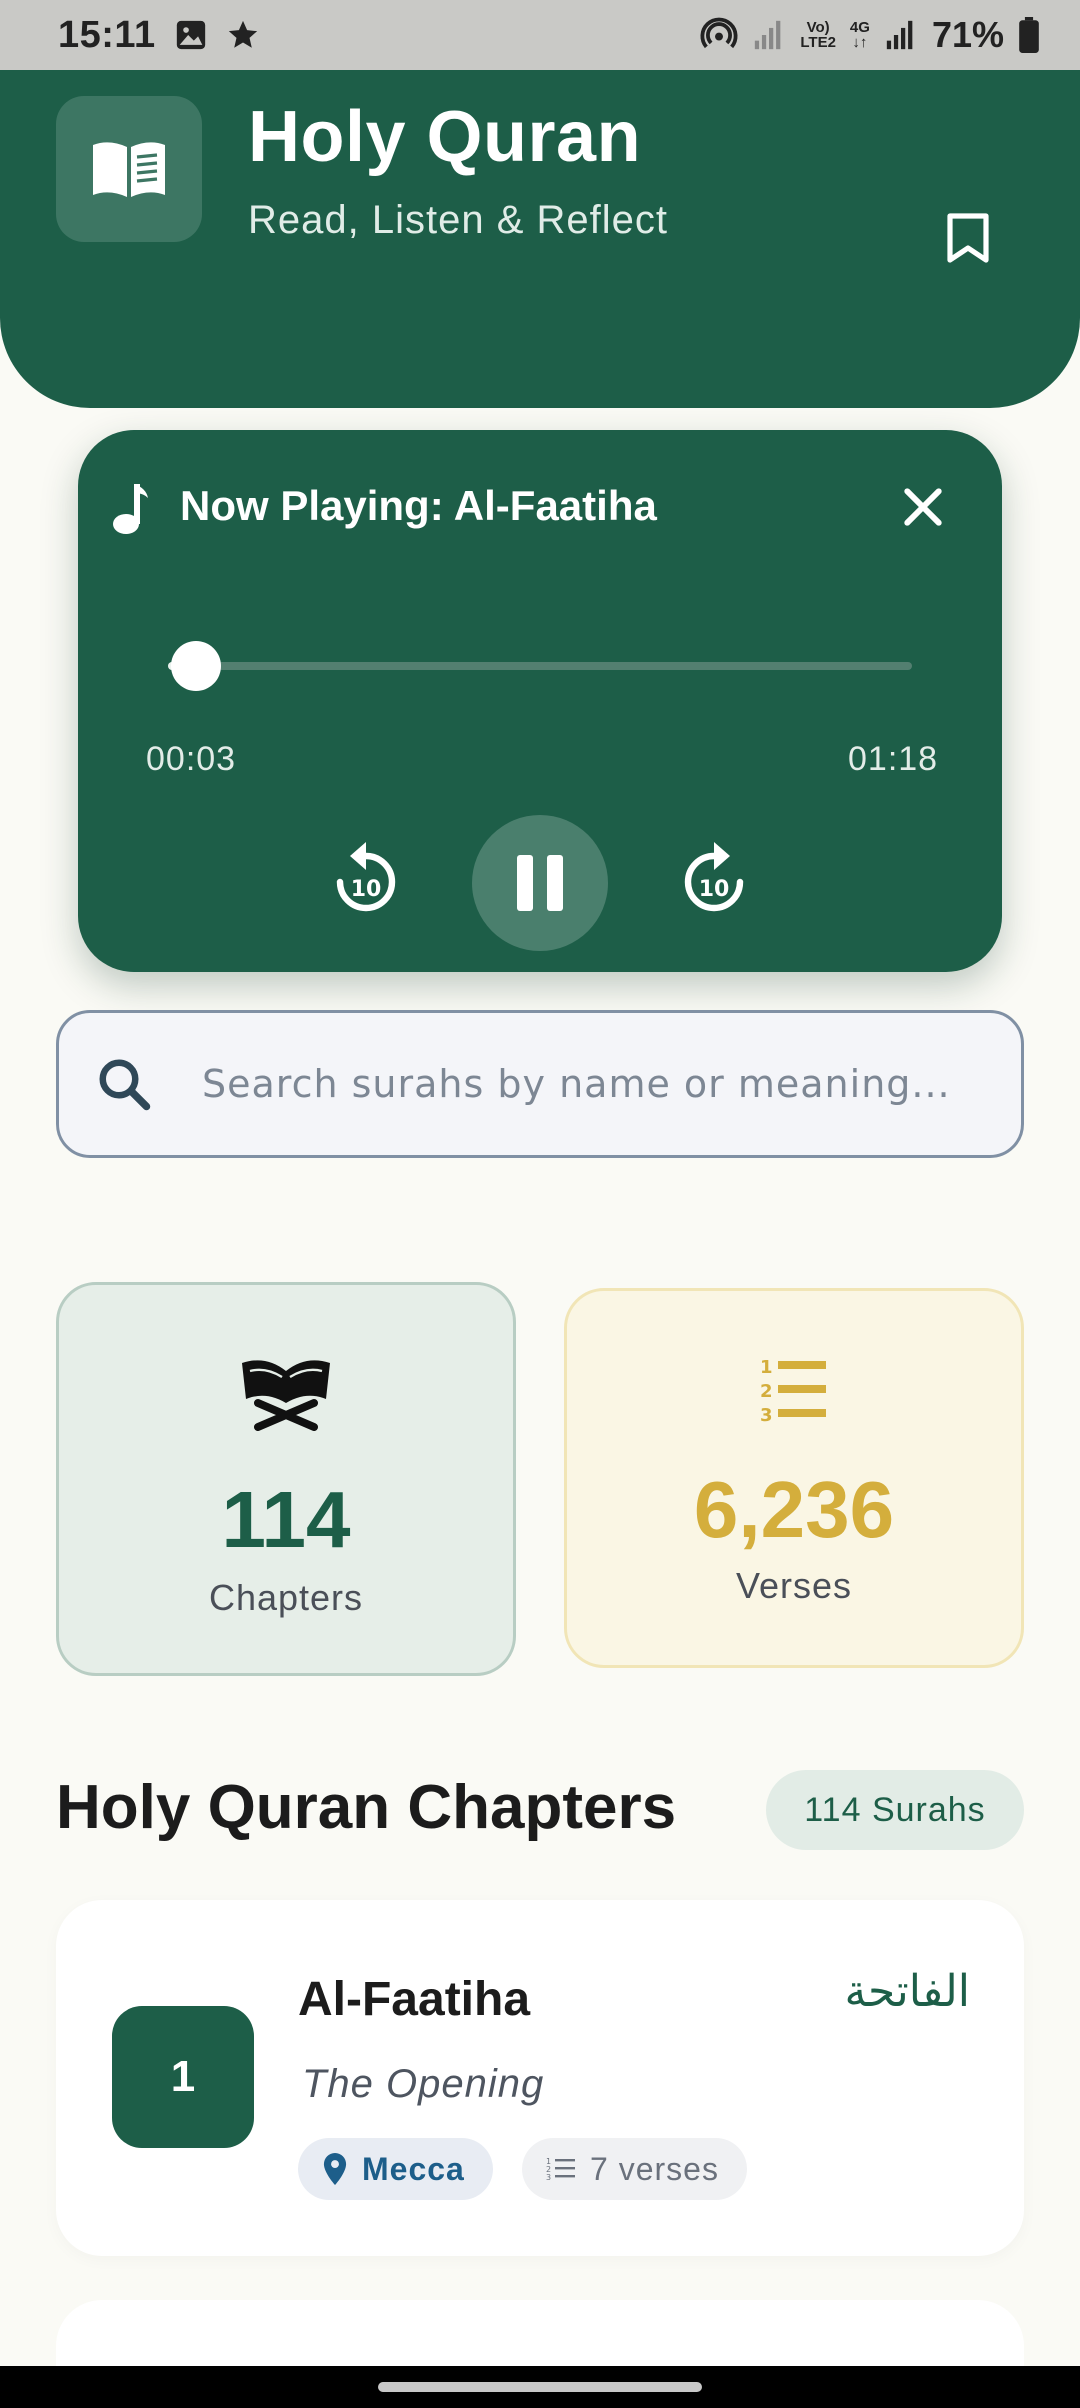  What do you see at coordinates (242, 34) in the screenshot?
I see `star-icon` at bounding box center [242, 34].